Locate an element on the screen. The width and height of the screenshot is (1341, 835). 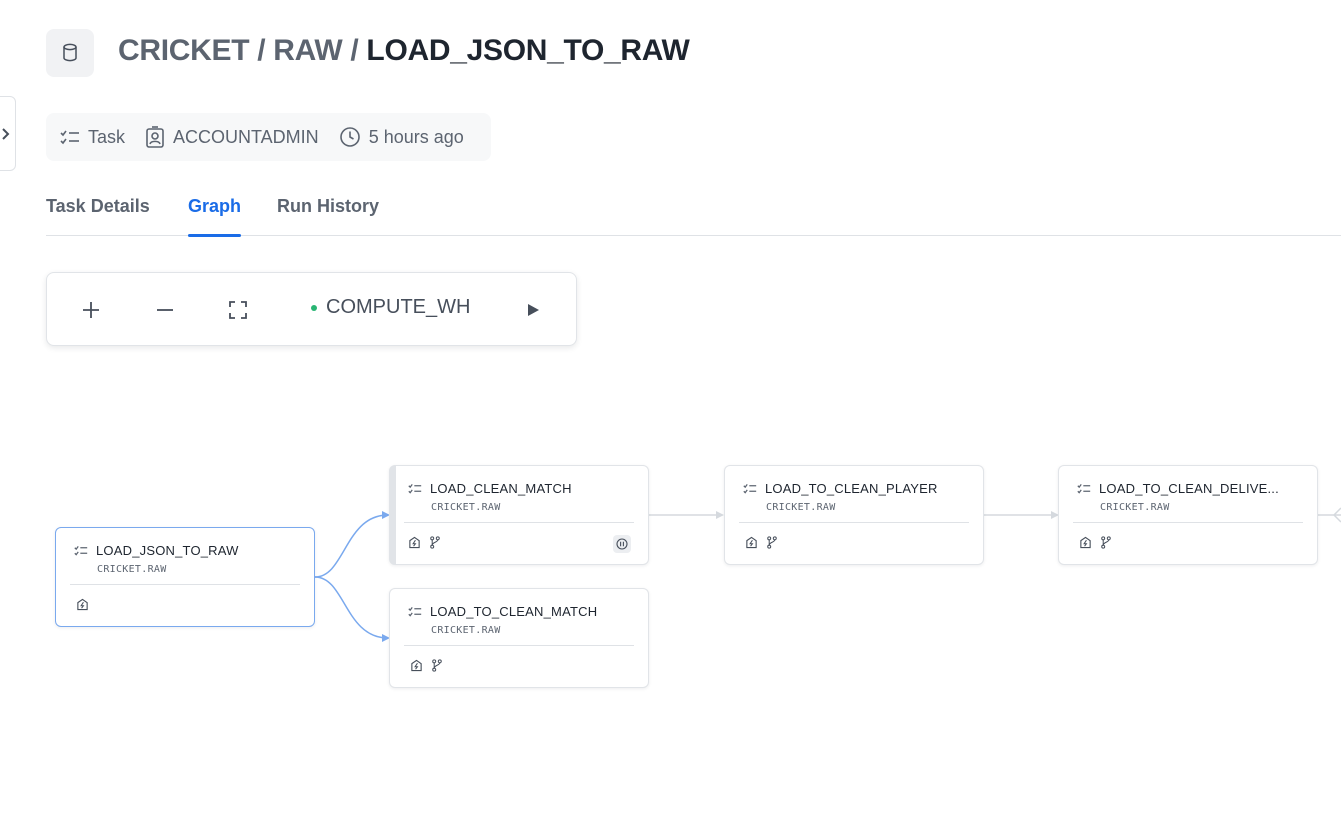
task-node-load-to-clean-player: LOAD_TO_CLEAN_PLAYER CRICKET.RAW is located at coordinates (854, 515).